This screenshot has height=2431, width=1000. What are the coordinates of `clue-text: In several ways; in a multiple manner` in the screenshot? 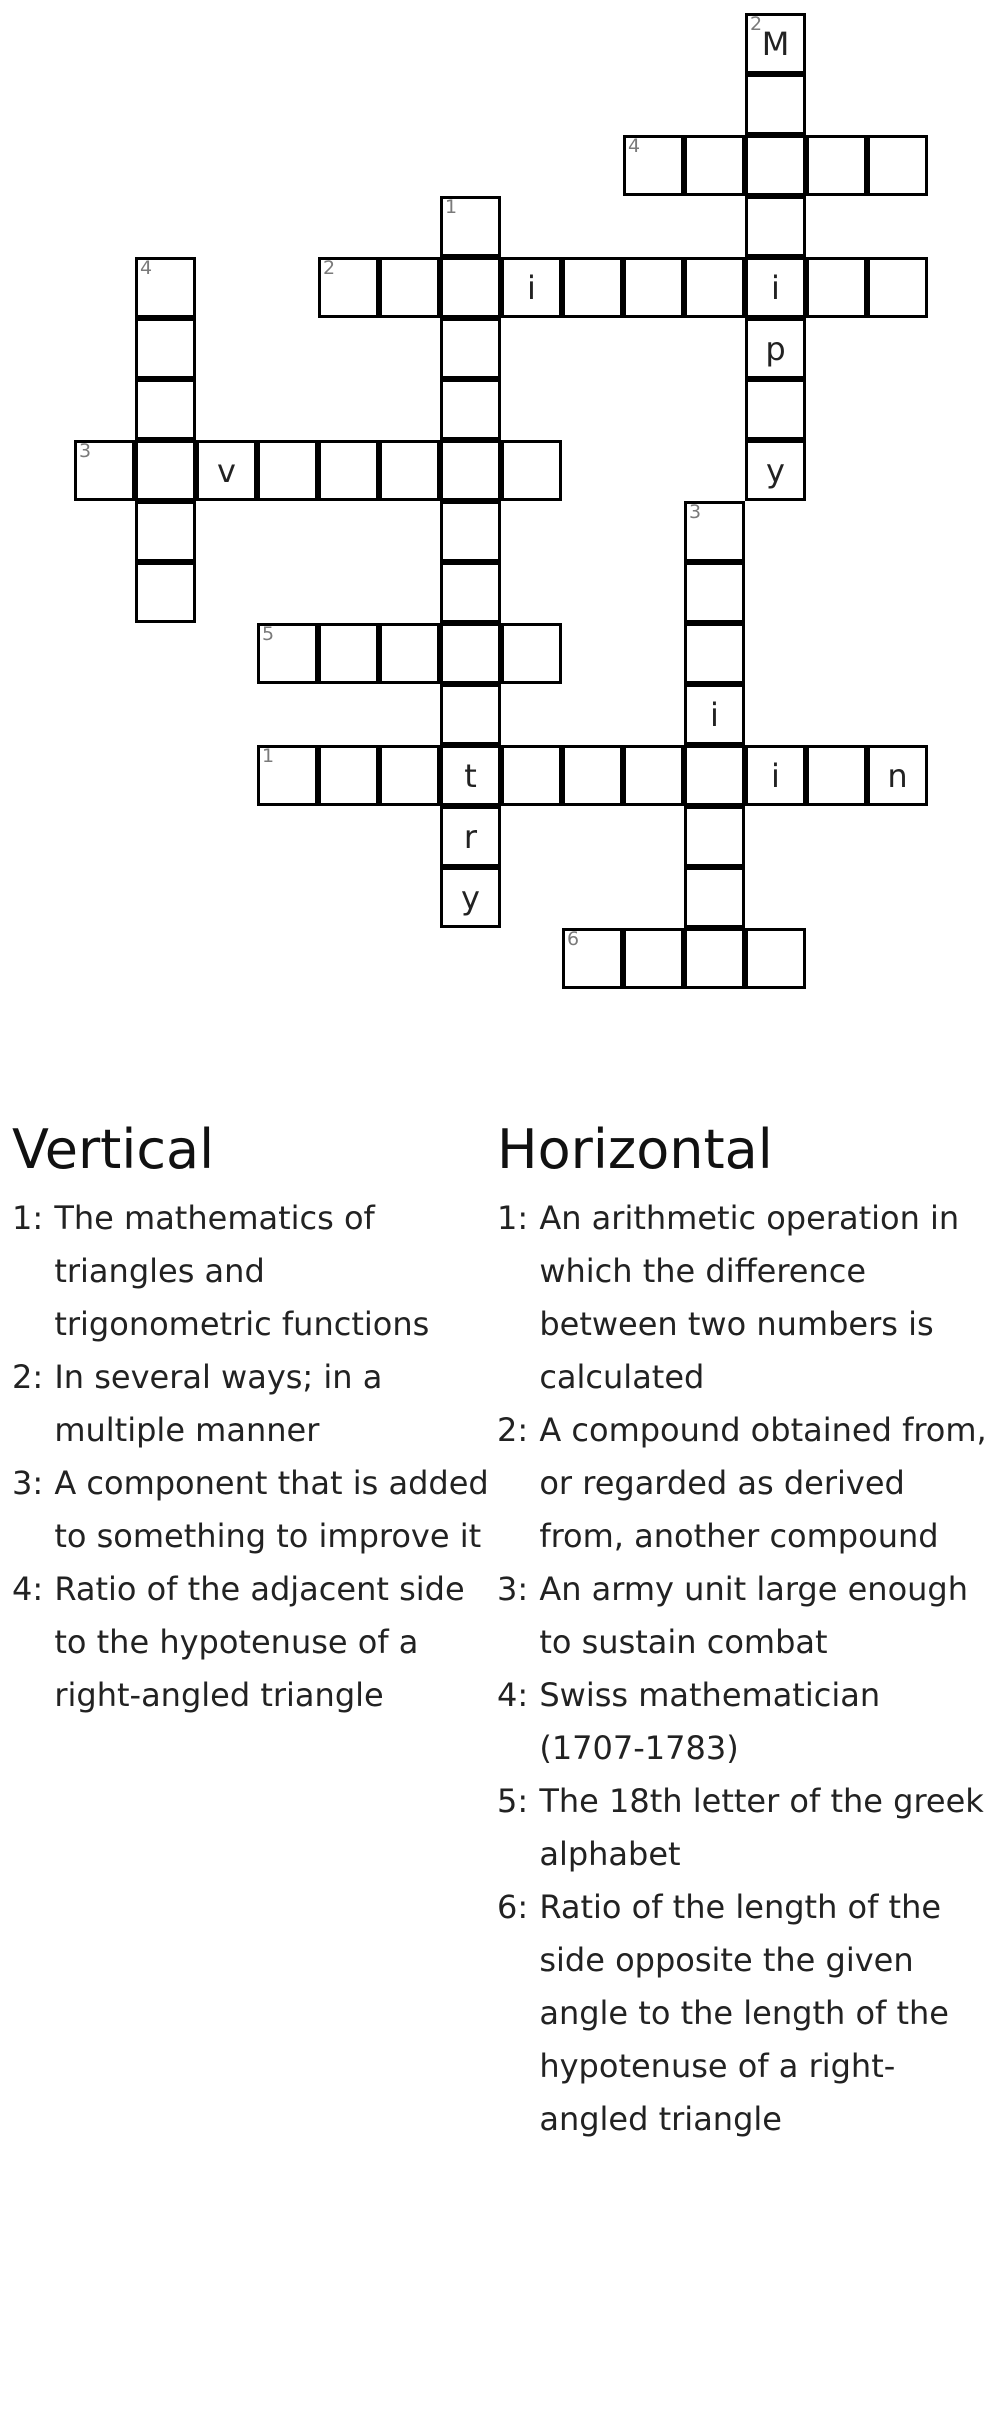 It's located at (218, 1403).